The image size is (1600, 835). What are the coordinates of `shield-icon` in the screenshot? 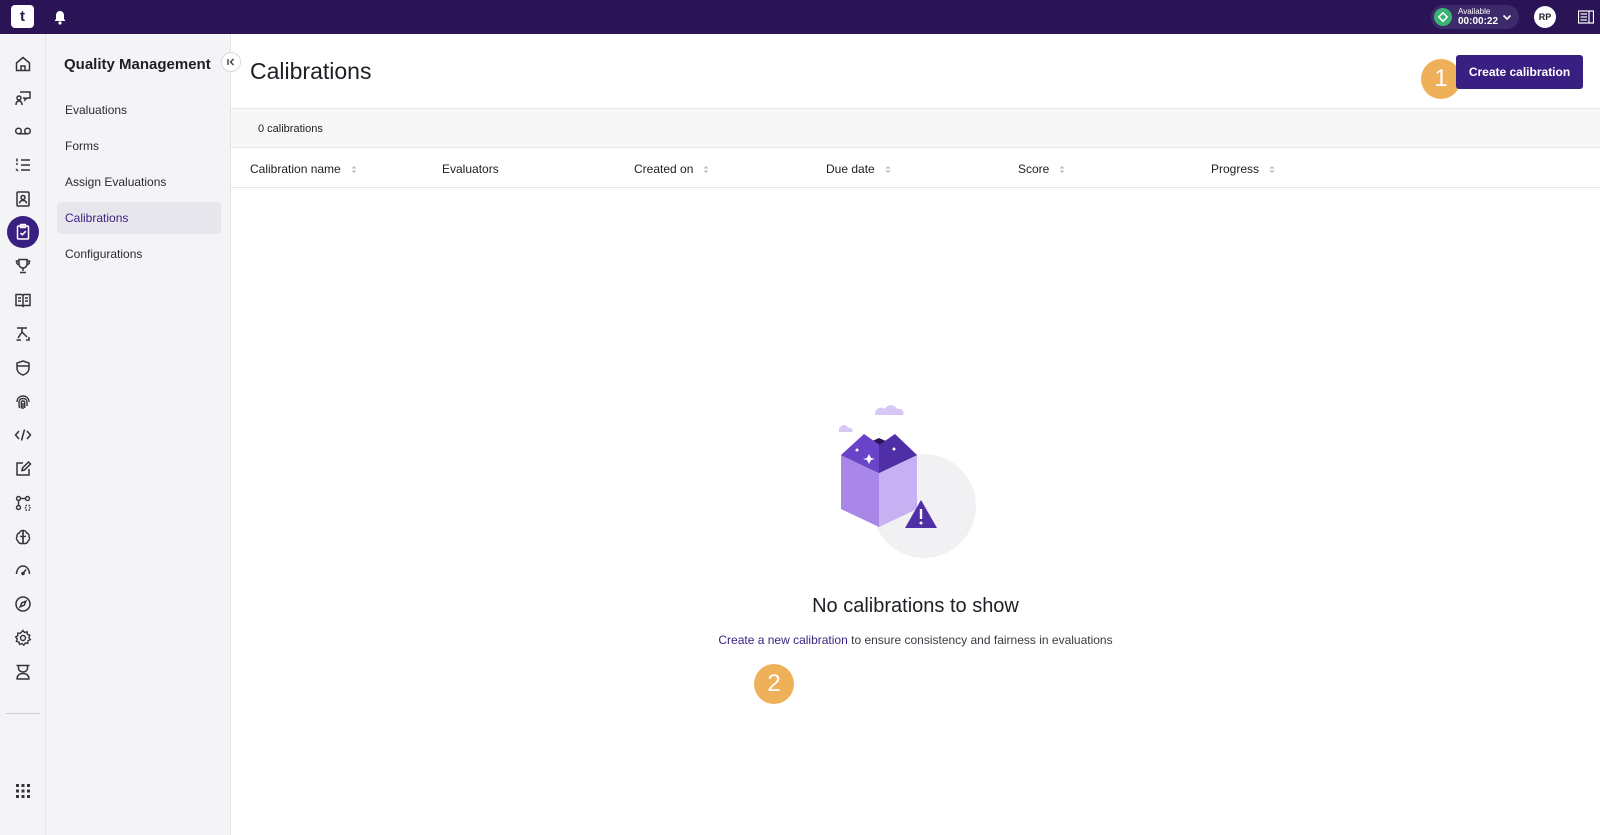 It's located at (23, 368).